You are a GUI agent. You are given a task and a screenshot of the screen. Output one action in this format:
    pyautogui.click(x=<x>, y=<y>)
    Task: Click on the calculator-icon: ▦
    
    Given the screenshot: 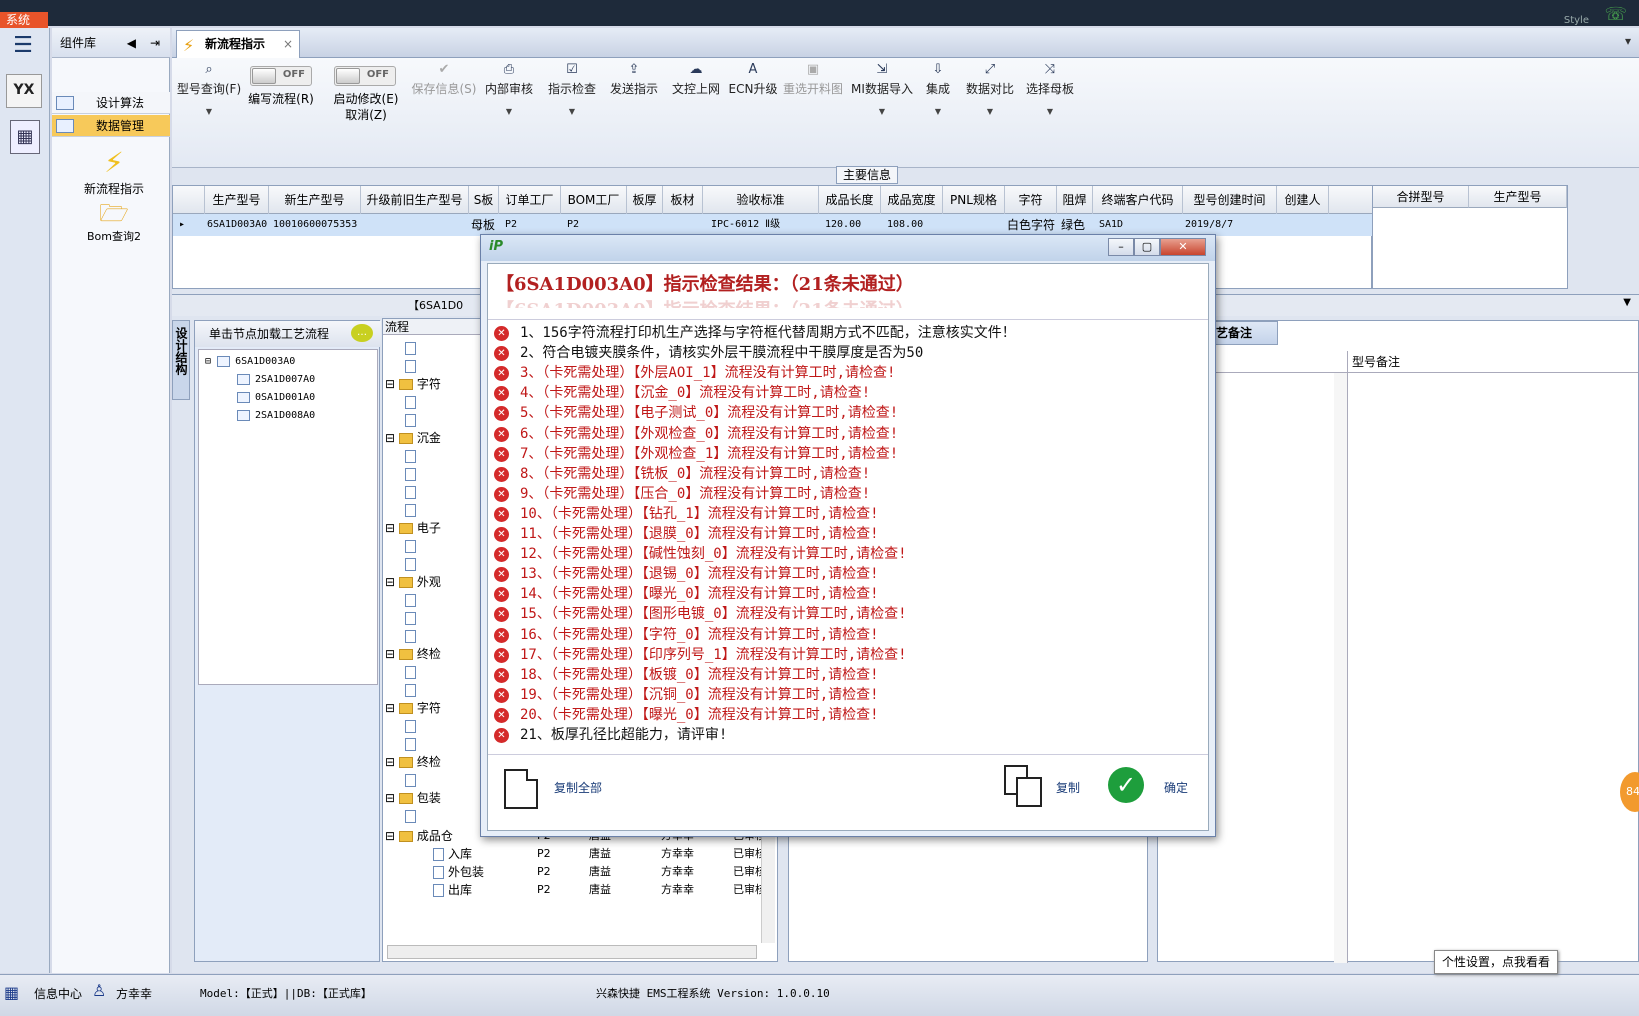 What is the action you would take?
    pyautogui.click(x=25, y=137)
    